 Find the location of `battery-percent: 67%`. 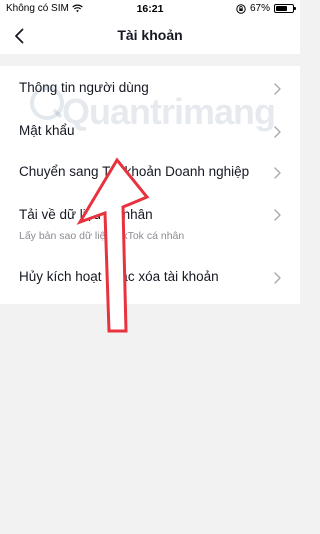

battery-percent: 67% is located at coordinates (259, 8).